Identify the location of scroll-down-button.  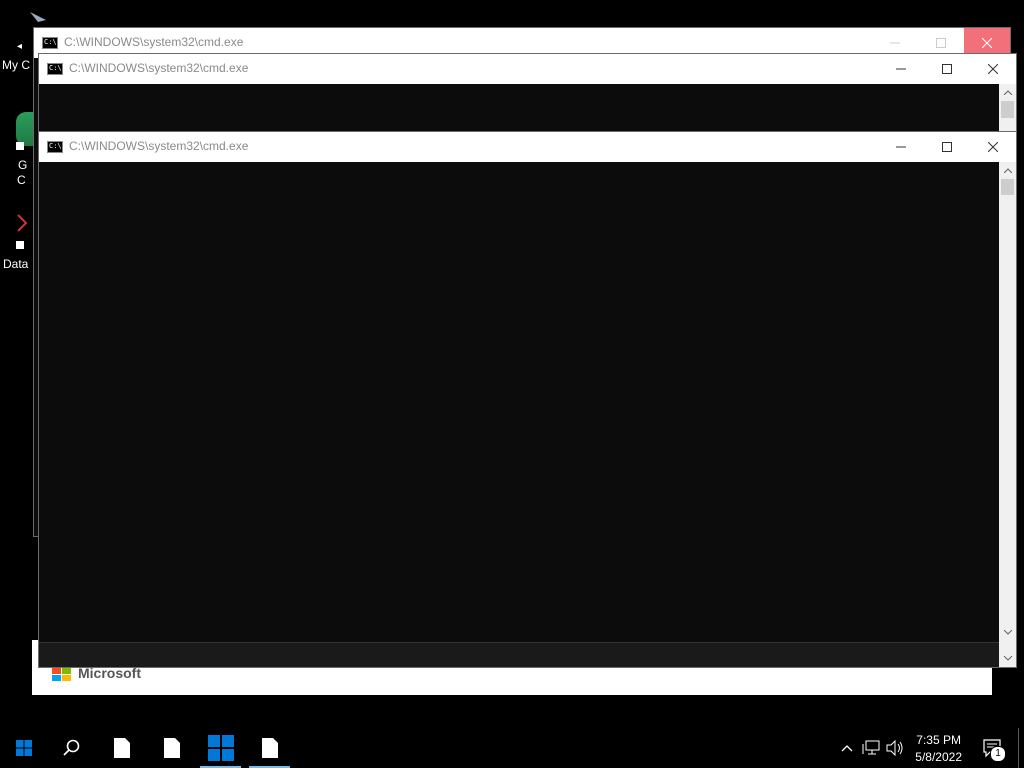
(1007, 632).